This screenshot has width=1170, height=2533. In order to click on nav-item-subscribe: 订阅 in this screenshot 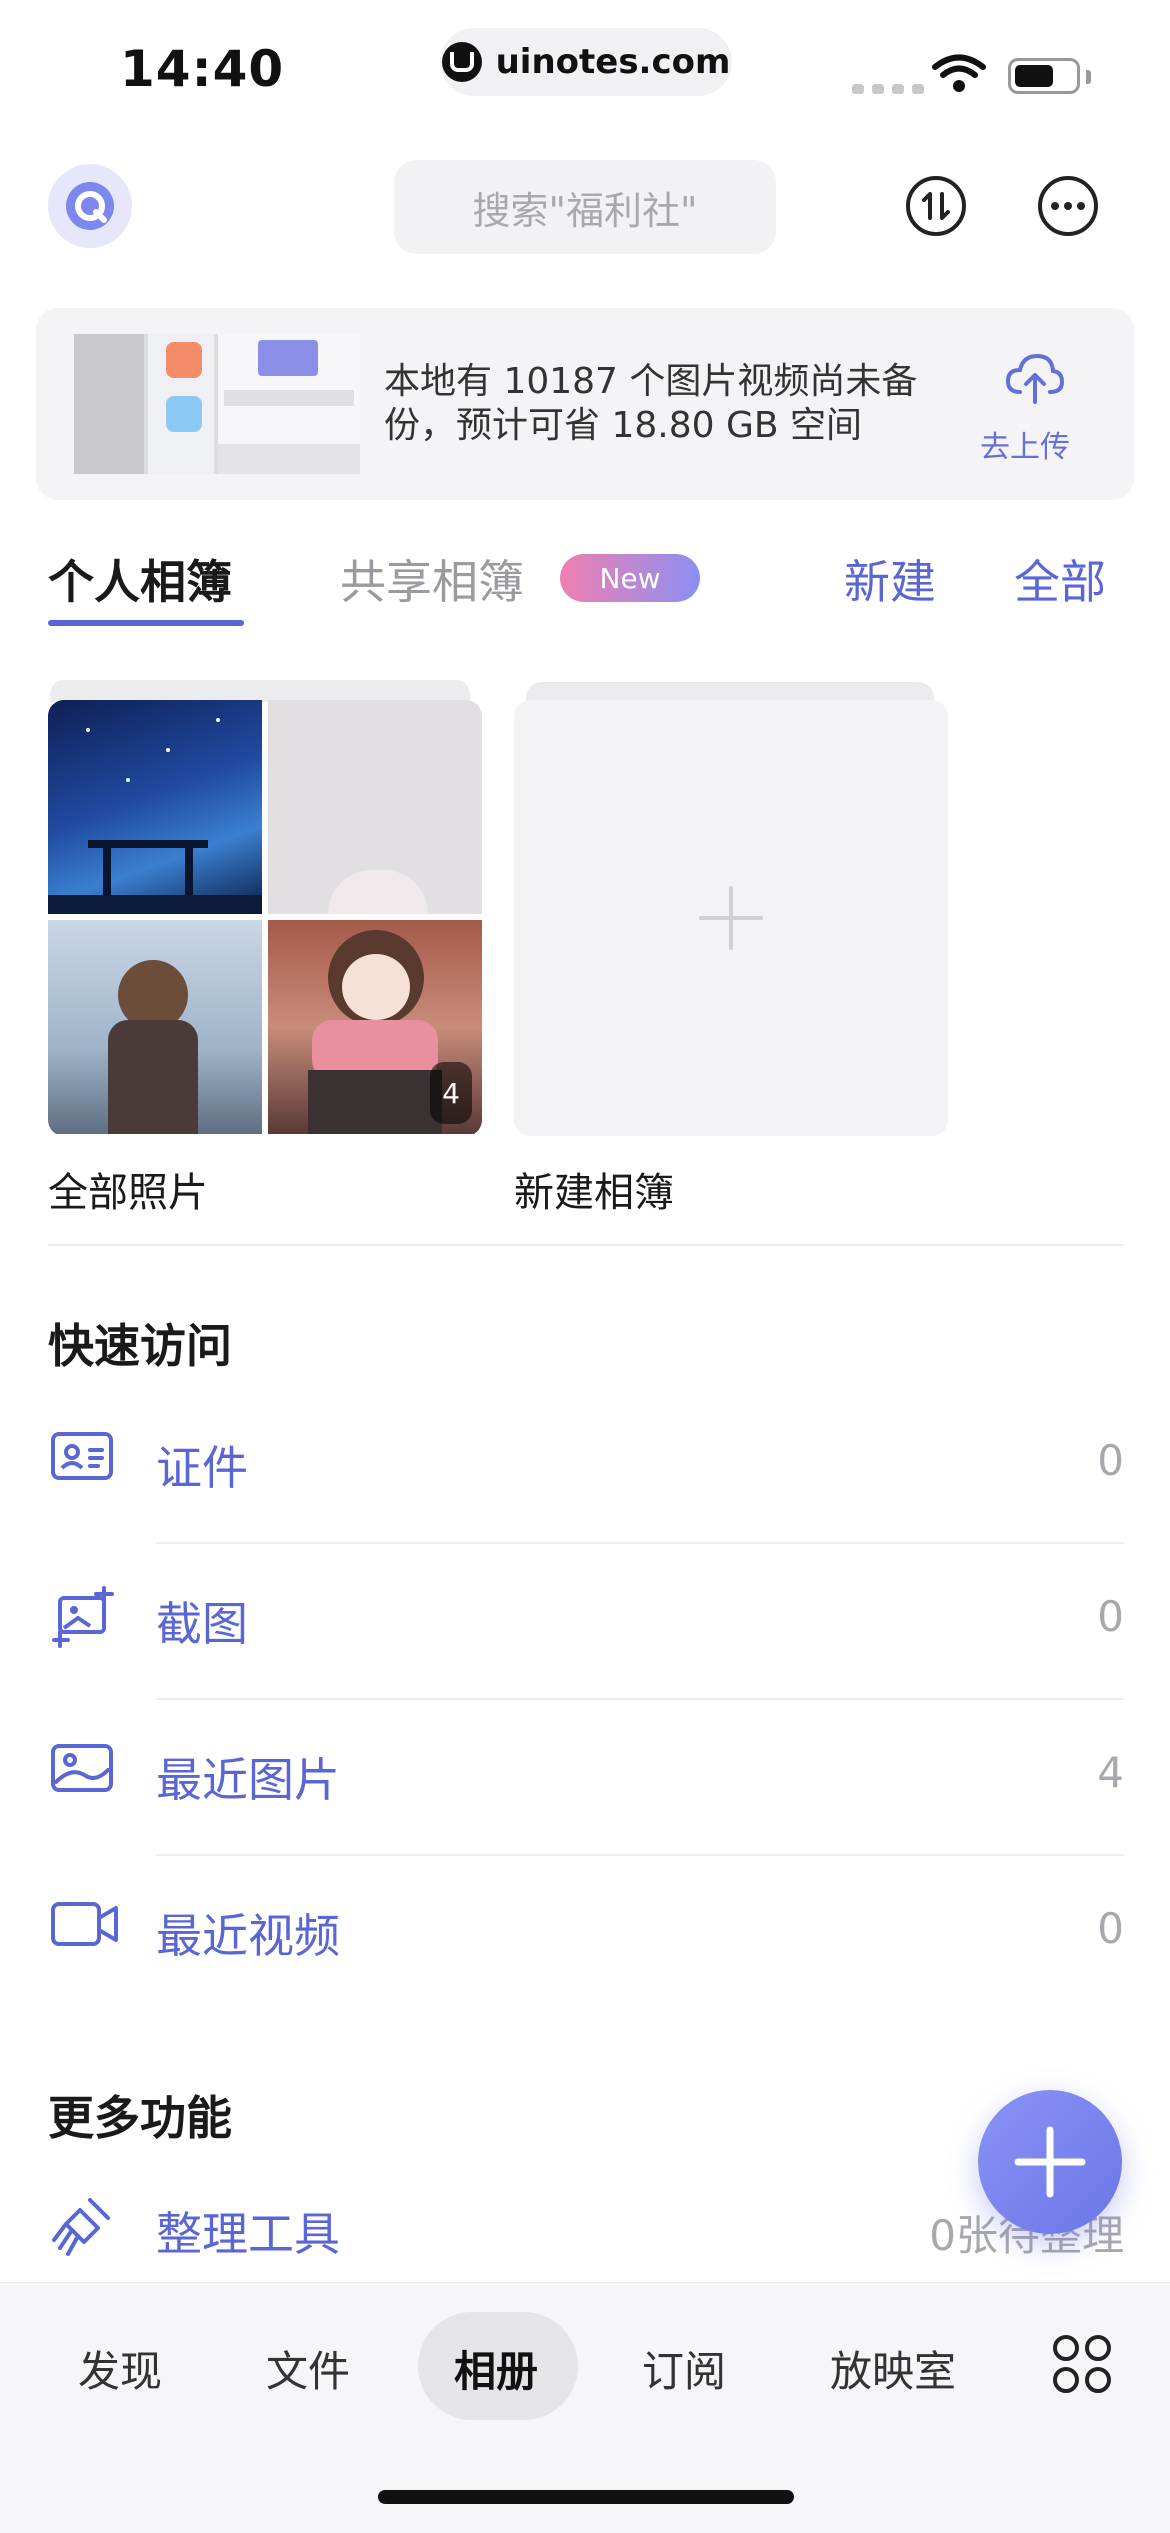, I will do `click(684, 2368)`.